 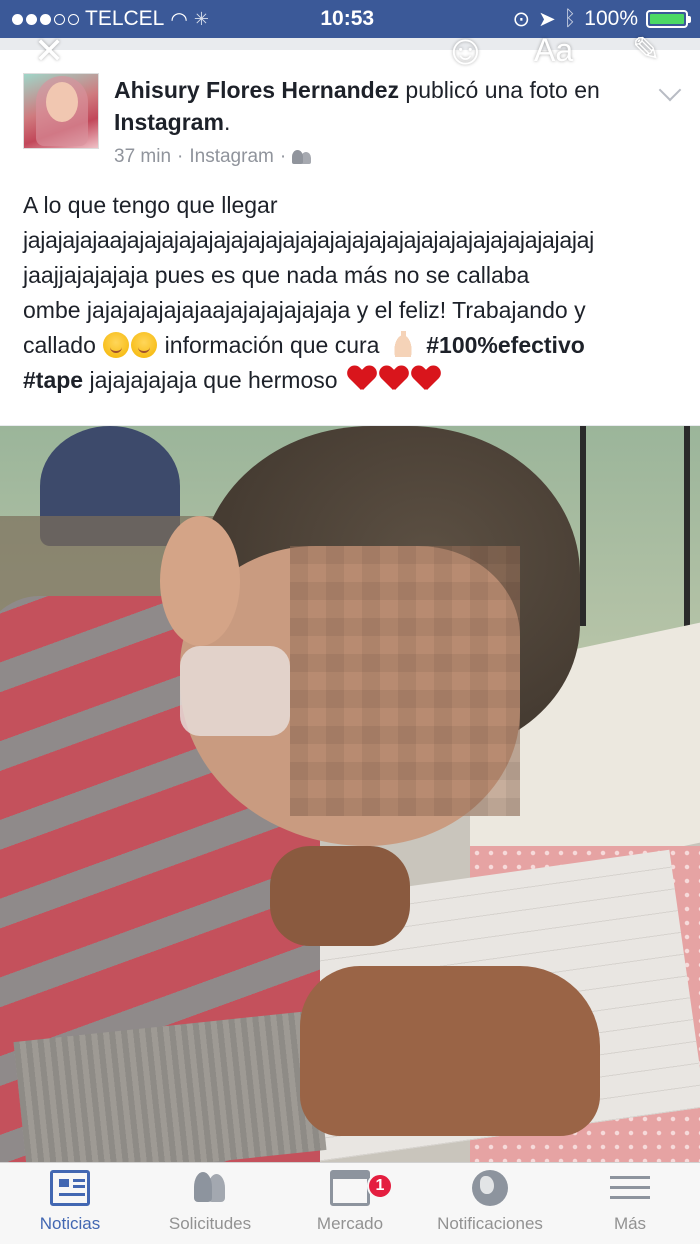 I want to click on status-right-group: ⊙ ➤ ᛒ 100%, so click(x=601, y=19).